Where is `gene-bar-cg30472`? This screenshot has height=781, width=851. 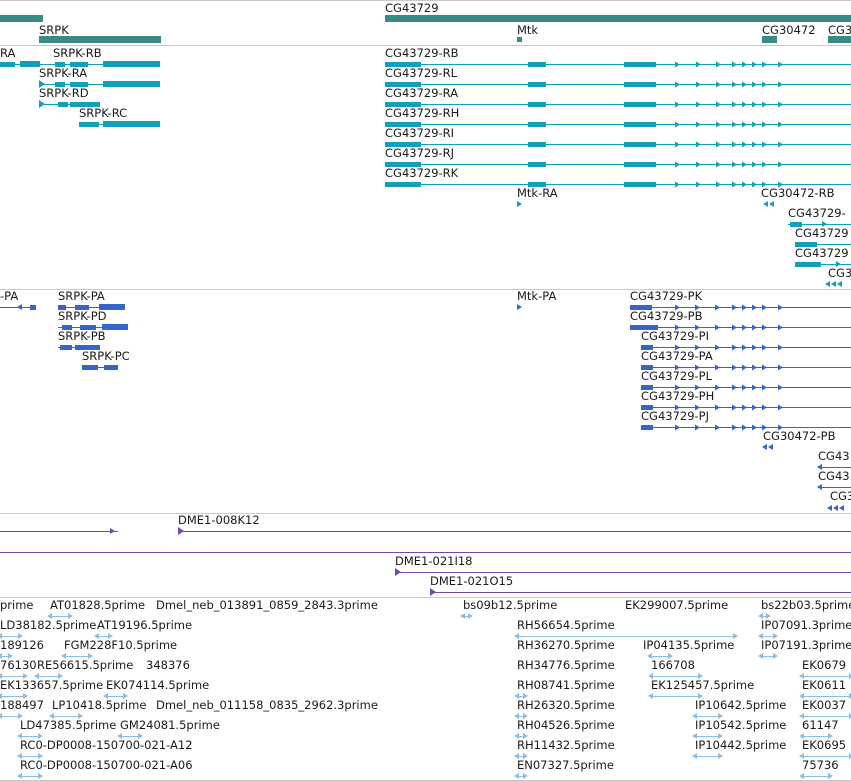 gene-bar-cg30472 is located at coordinates (769, 39).